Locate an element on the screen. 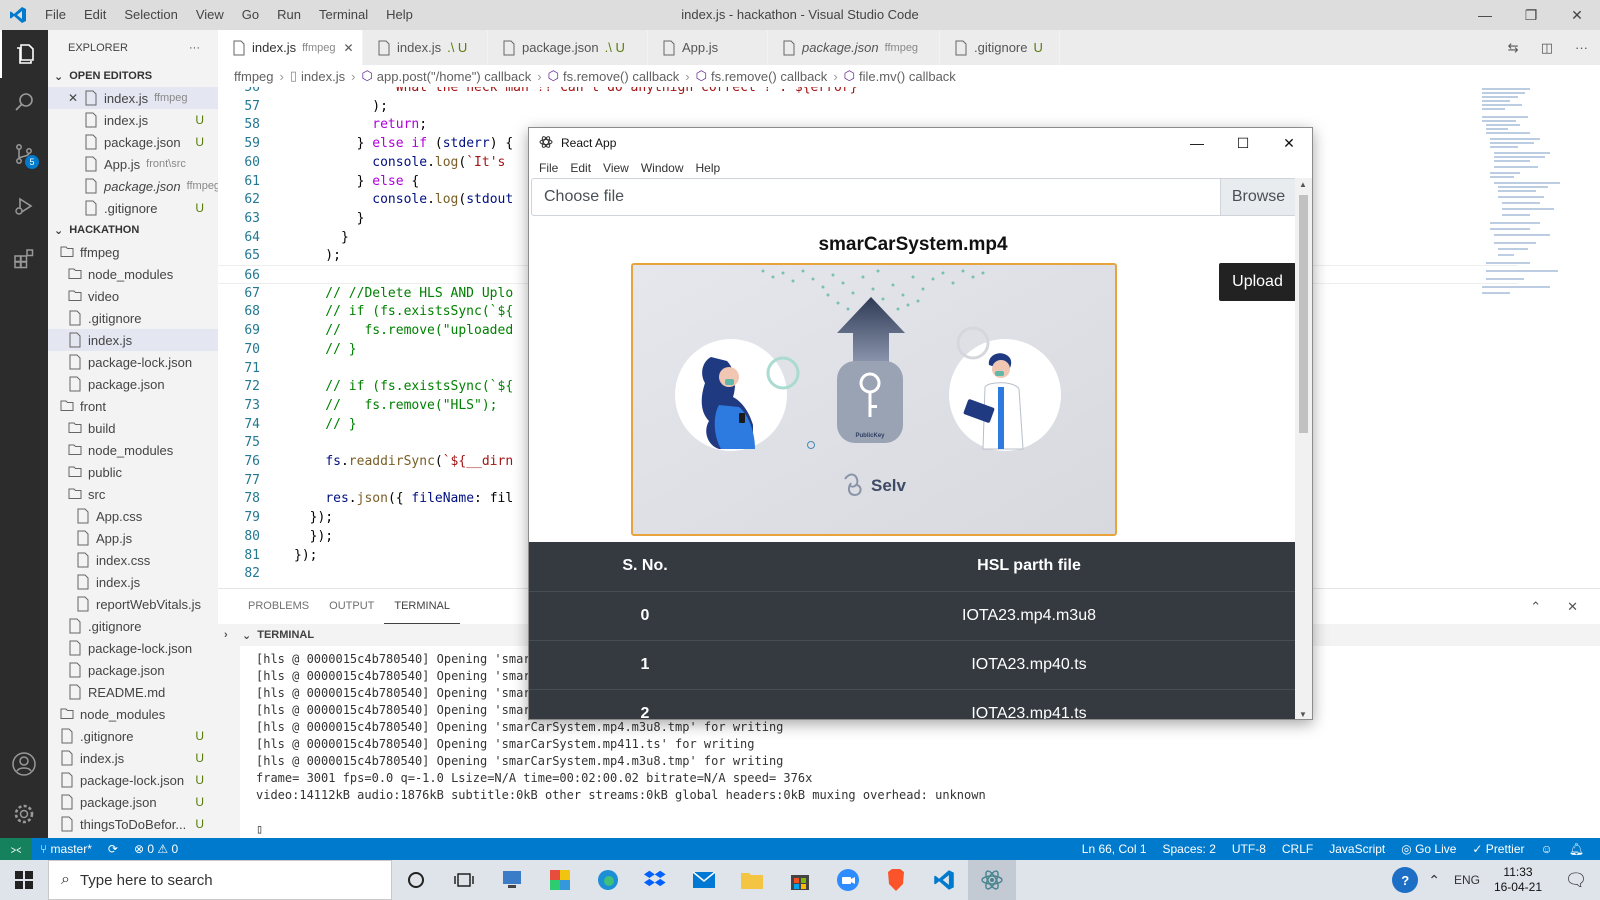 The width and height of the screenshot is (1600, 900). file-chooser: Choose file Browse is located at coordinates (914, 197).